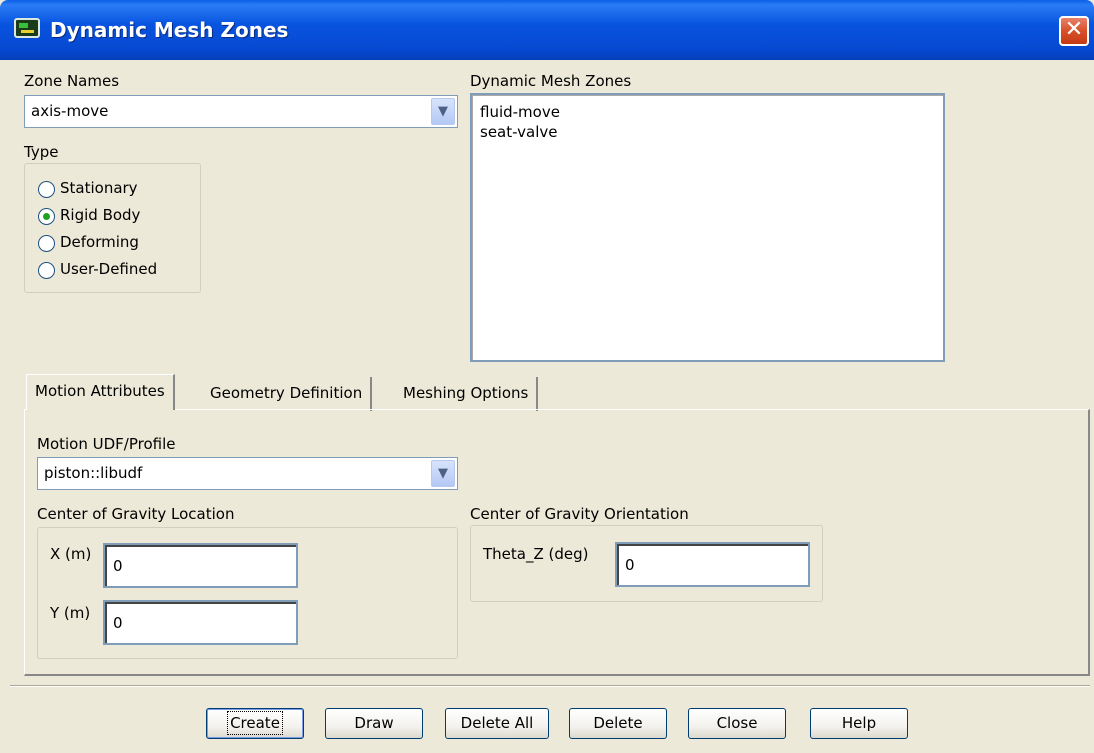 The height and width of the screenshot is (753, 1094). Describe the element at coordinates (169, 30) in the screenshot. I see `window-title: Dynamic Mesh Zones` at that location.